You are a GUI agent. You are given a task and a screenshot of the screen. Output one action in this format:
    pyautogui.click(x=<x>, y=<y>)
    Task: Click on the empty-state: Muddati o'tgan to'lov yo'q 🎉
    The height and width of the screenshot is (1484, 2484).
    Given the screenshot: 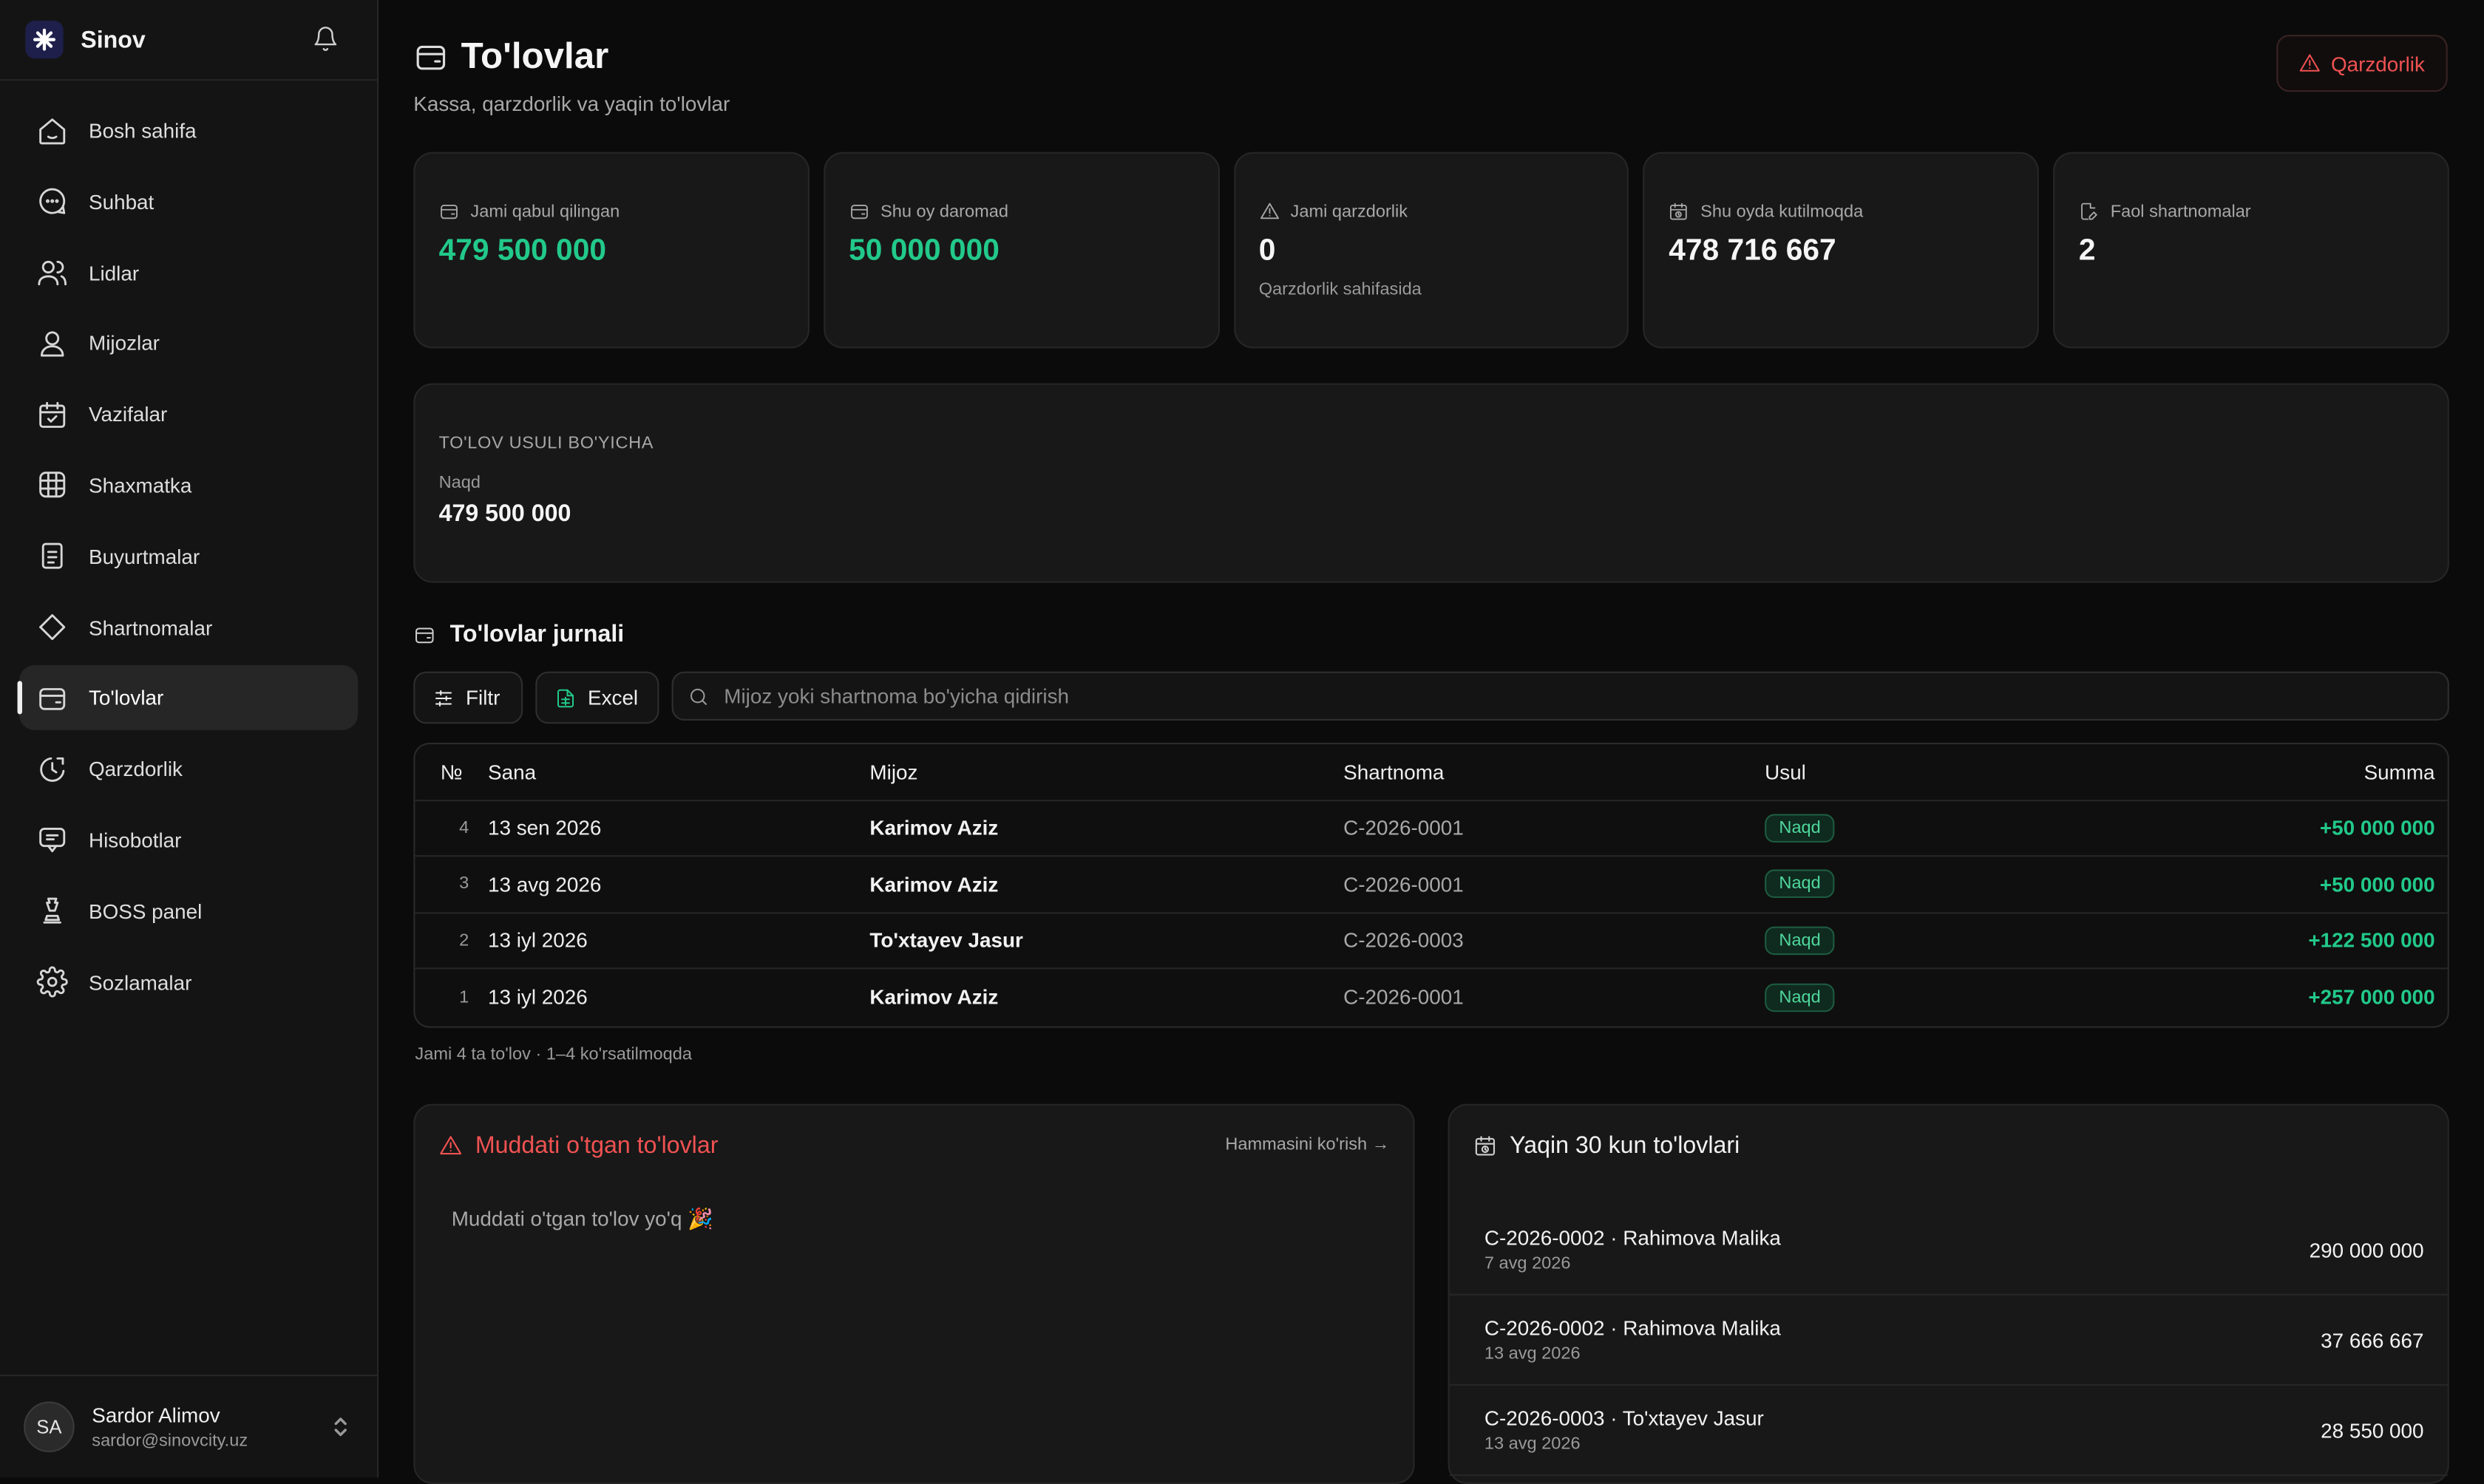 What is the action you would take?
    pyautogui.click(x=583, y=1219)
    